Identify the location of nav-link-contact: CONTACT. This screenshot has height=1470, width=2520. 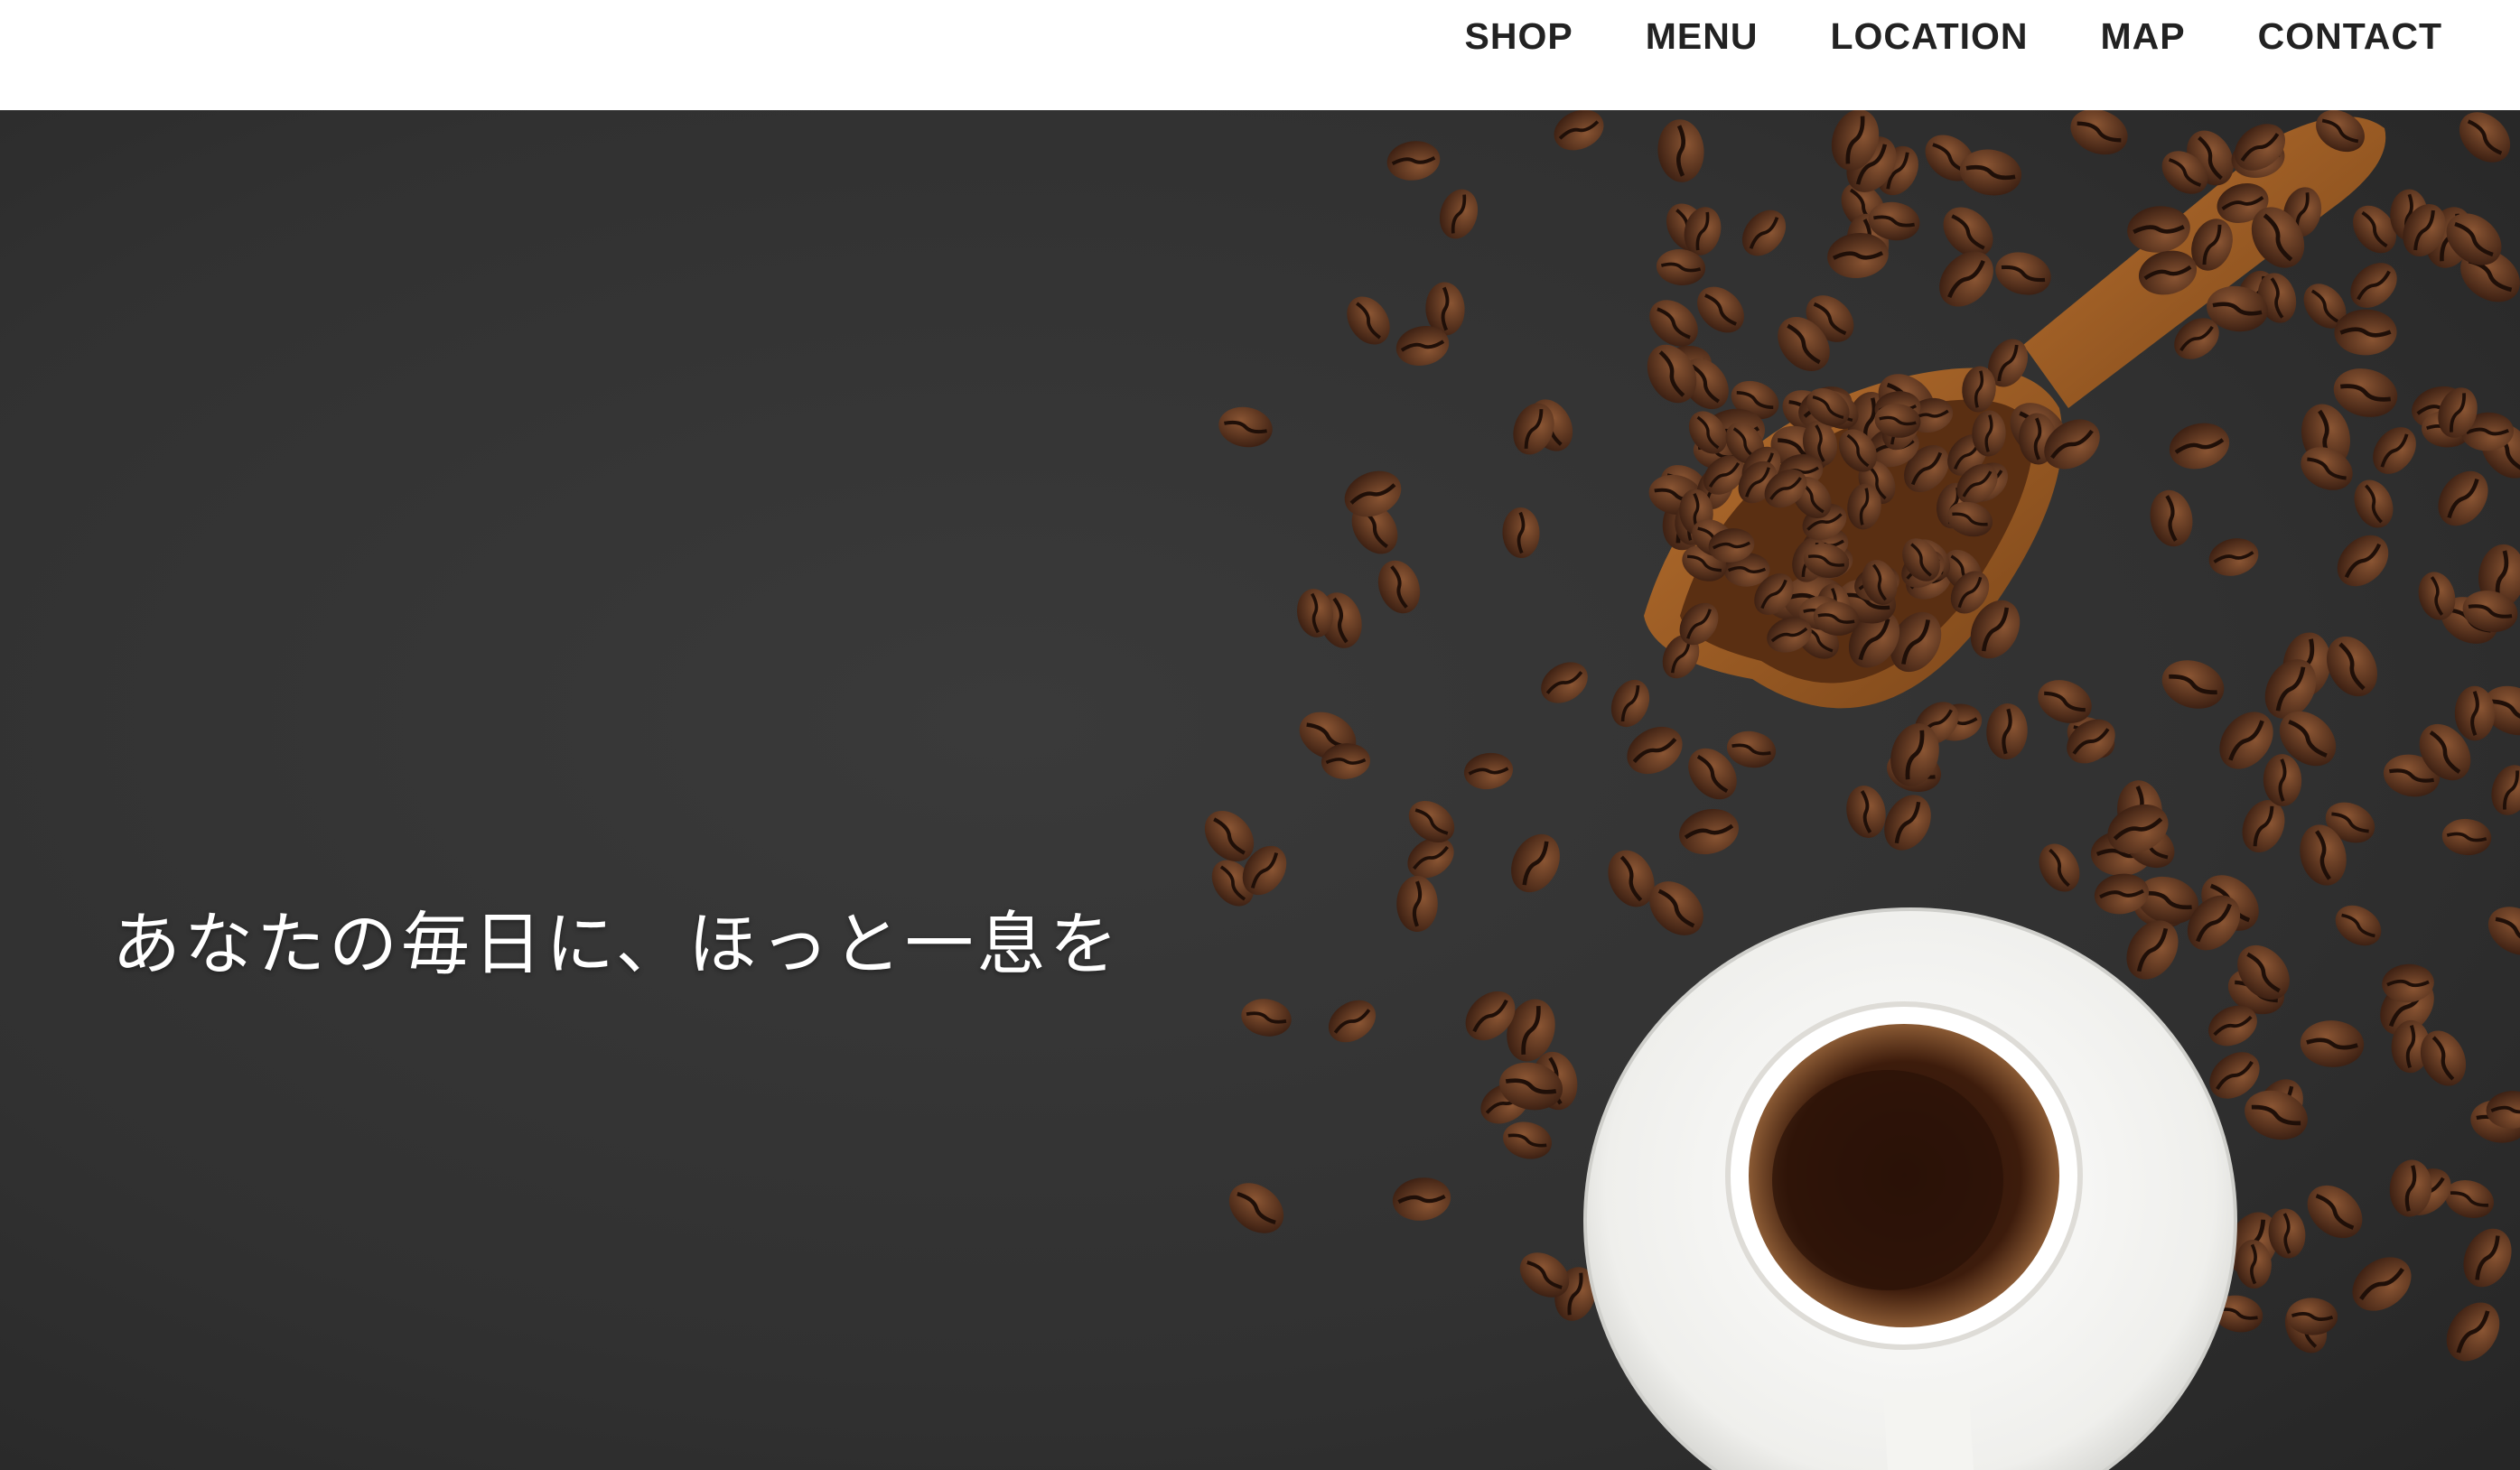
(2350, 36).